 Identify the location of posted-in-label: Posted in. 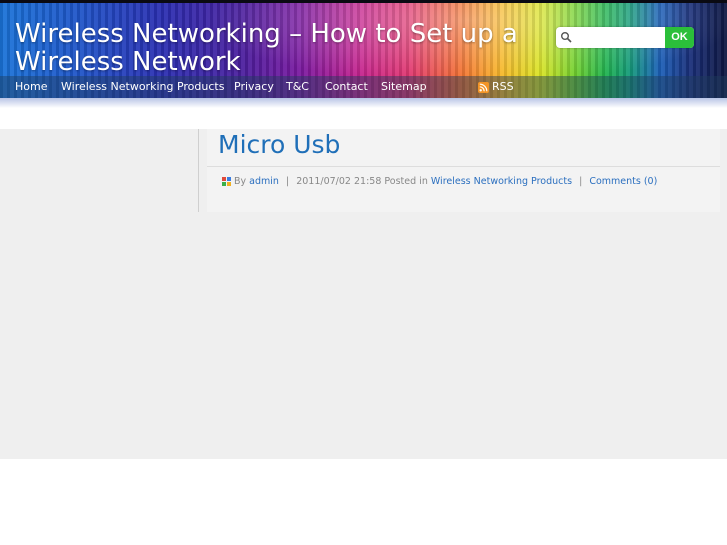
(406, 181).